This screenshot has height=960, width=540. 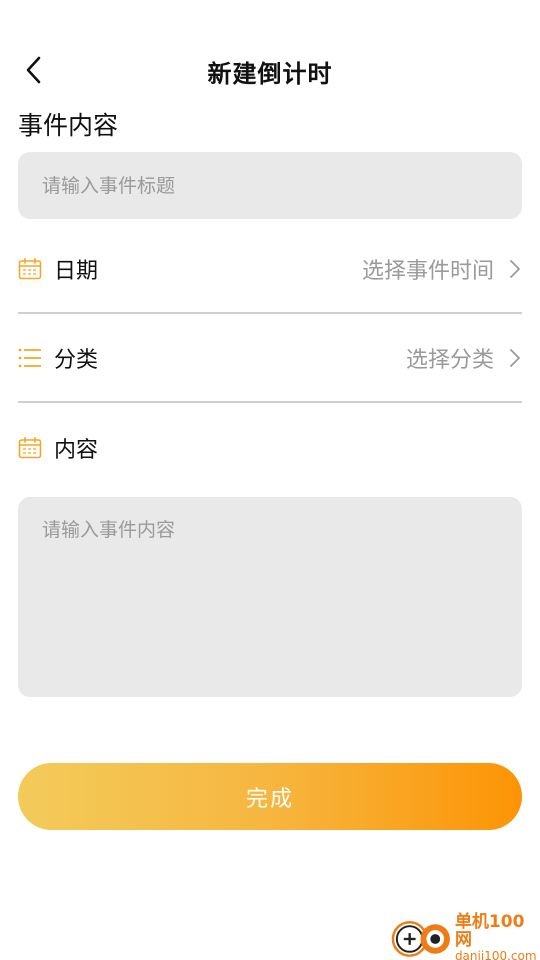 I want to click on done-button: 完成, so click(x=270, y=796).